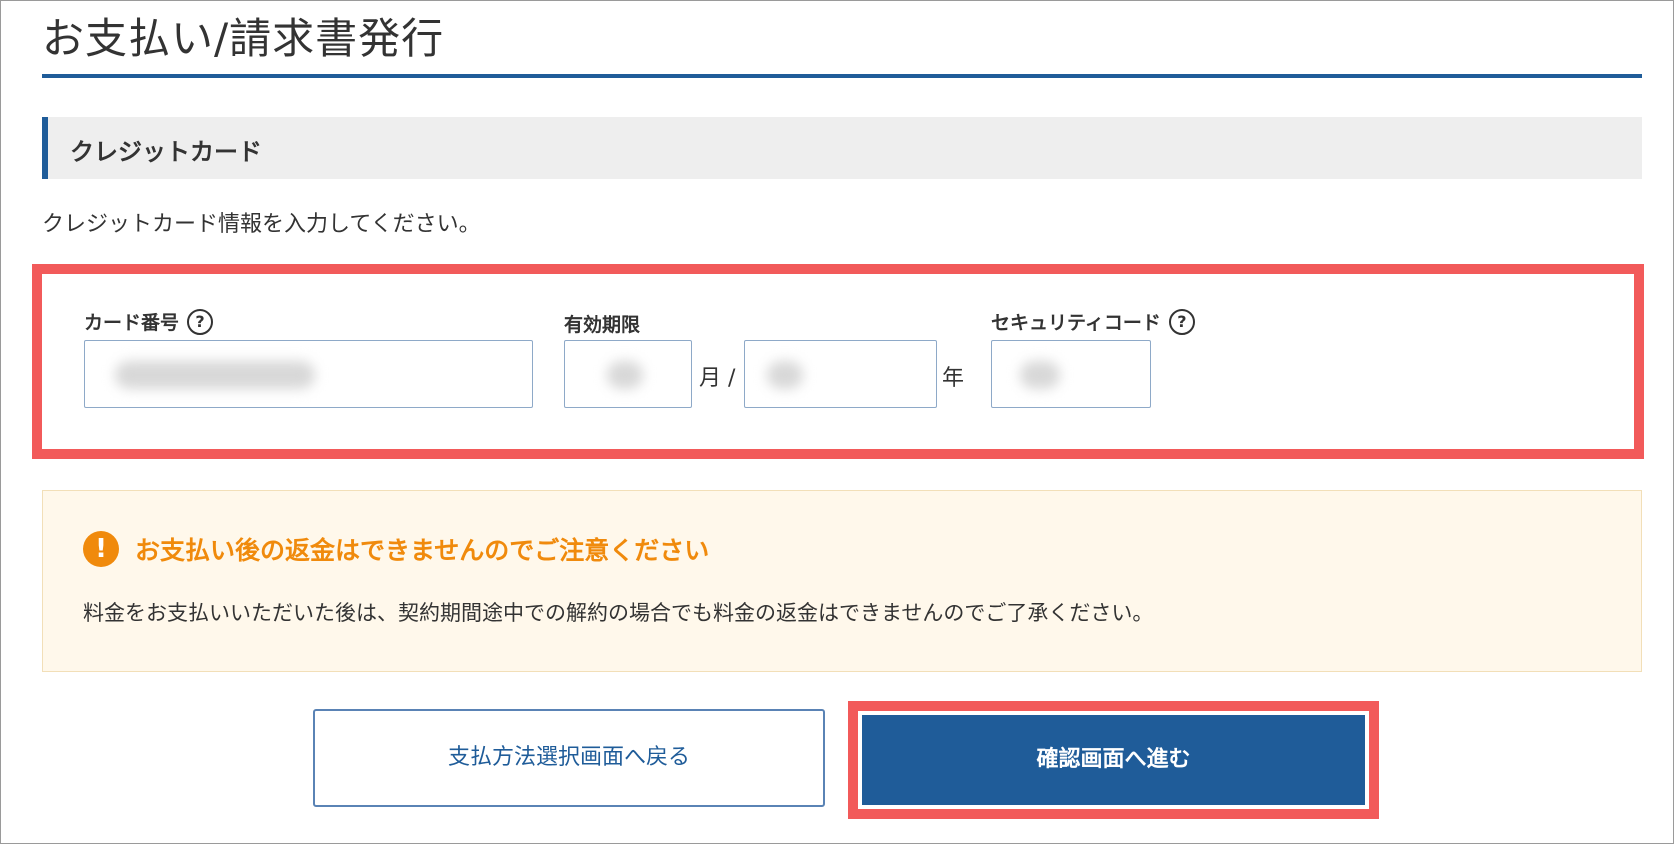  What do you see at coordinates (1076, 323) in the screenshot?
I see `security-code-label-text: セキュリティコード` at bounding box center [1076, 323].